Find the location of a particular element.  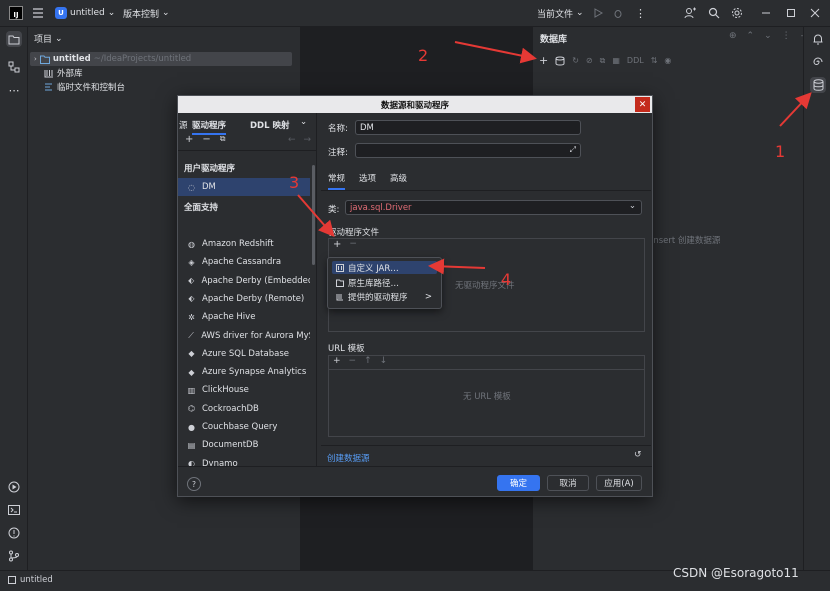

annotation-step-4: 4 is located at coordinates (506, 279).